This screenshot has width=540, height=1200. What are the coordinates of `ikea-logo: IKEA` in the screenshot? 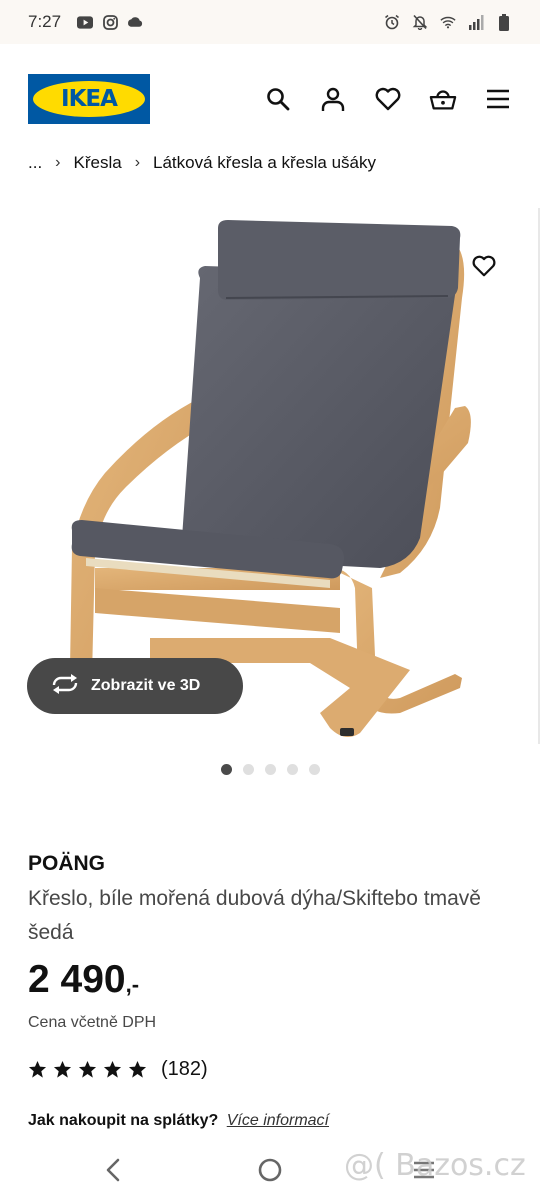 It's located at (89, 99).